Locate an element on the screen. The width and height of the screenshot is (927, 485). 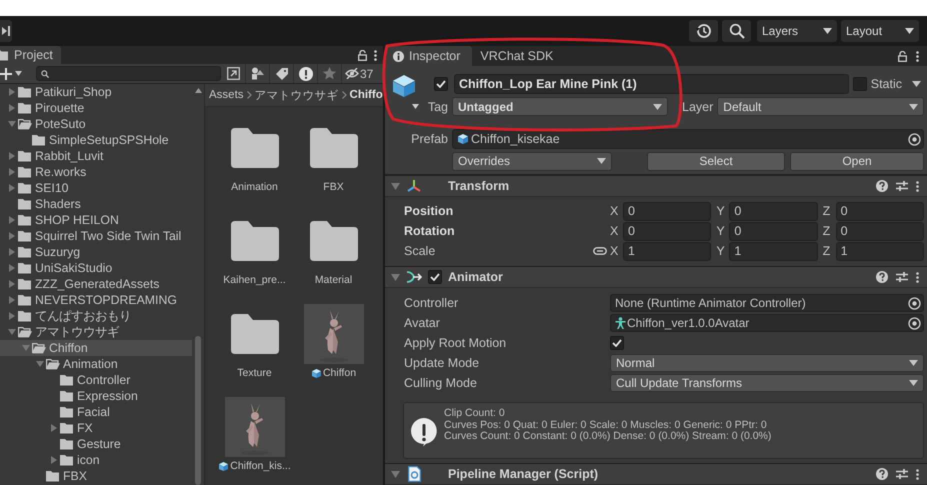
prefab-action-button: Open is located at coordinates (857, 161).